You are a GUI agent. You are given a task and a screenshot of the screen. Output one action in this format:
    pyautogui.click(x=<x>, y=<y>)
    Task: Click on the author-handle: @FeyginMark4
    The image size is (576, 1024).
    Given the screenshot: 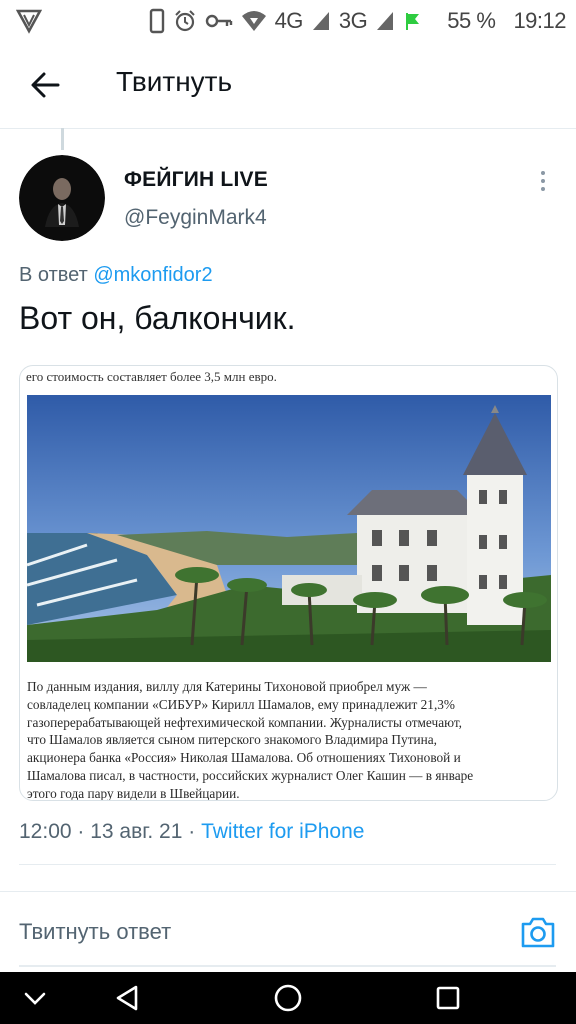 What is the action you would take?
    pyautogui.click(x=195, y=218)
    